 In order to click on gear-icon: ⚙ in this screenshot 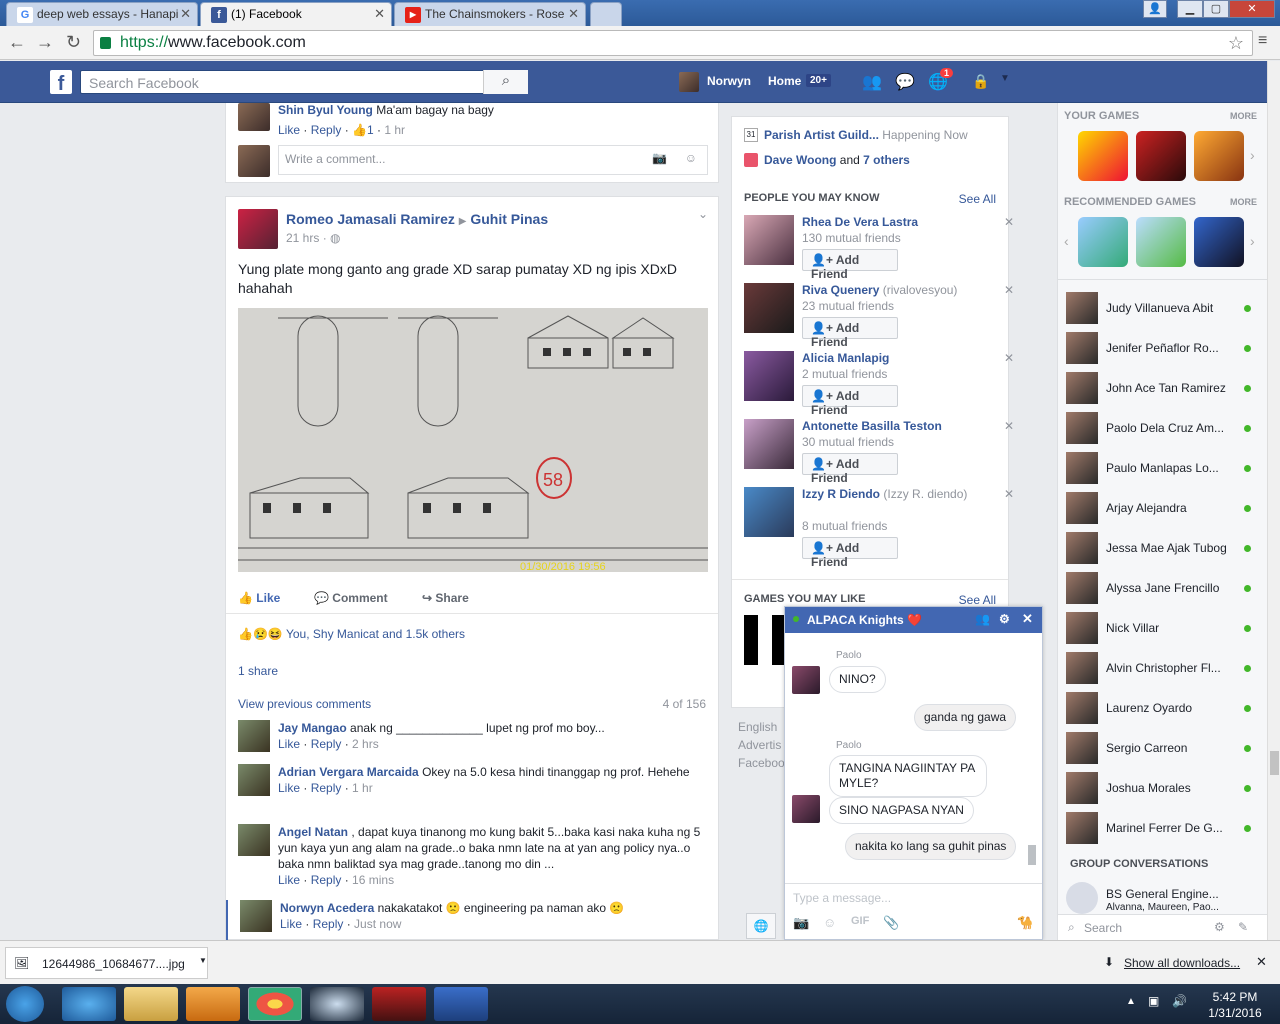, I will do `click(1004, 619)`.